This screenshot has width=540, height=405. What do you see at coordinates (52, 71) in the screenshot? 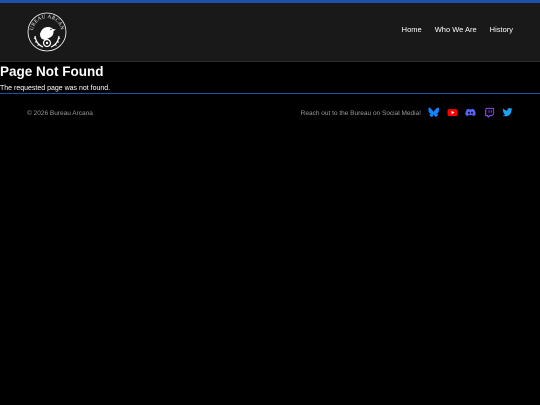
I see `page-title: Page Not Found` at bounding box center [52, 71].